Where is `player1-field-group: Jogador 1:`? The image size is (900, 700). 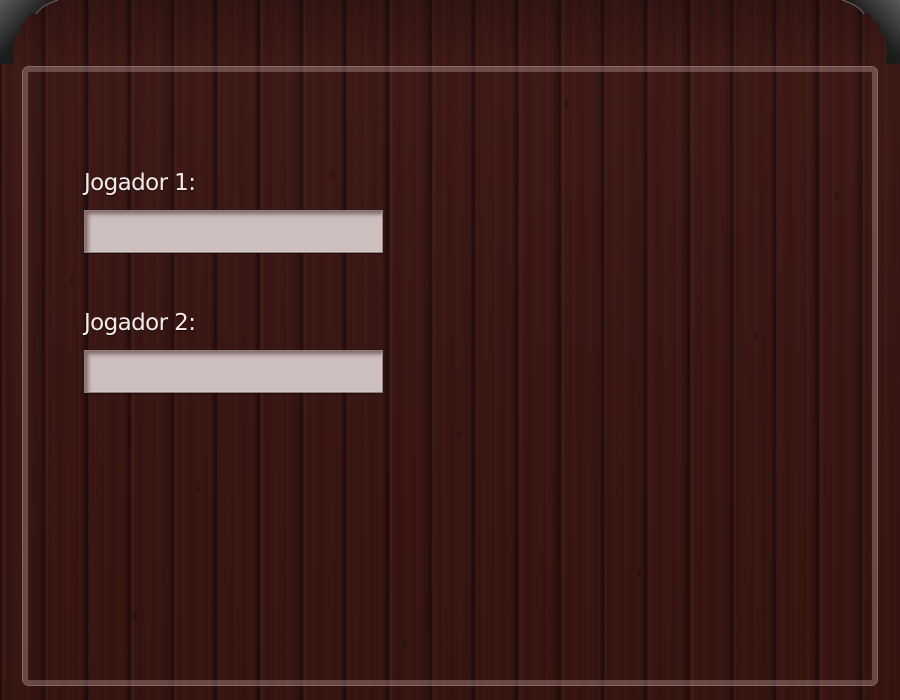 player1-field-group: Jogador 1: is located at coordinates (233, 210).